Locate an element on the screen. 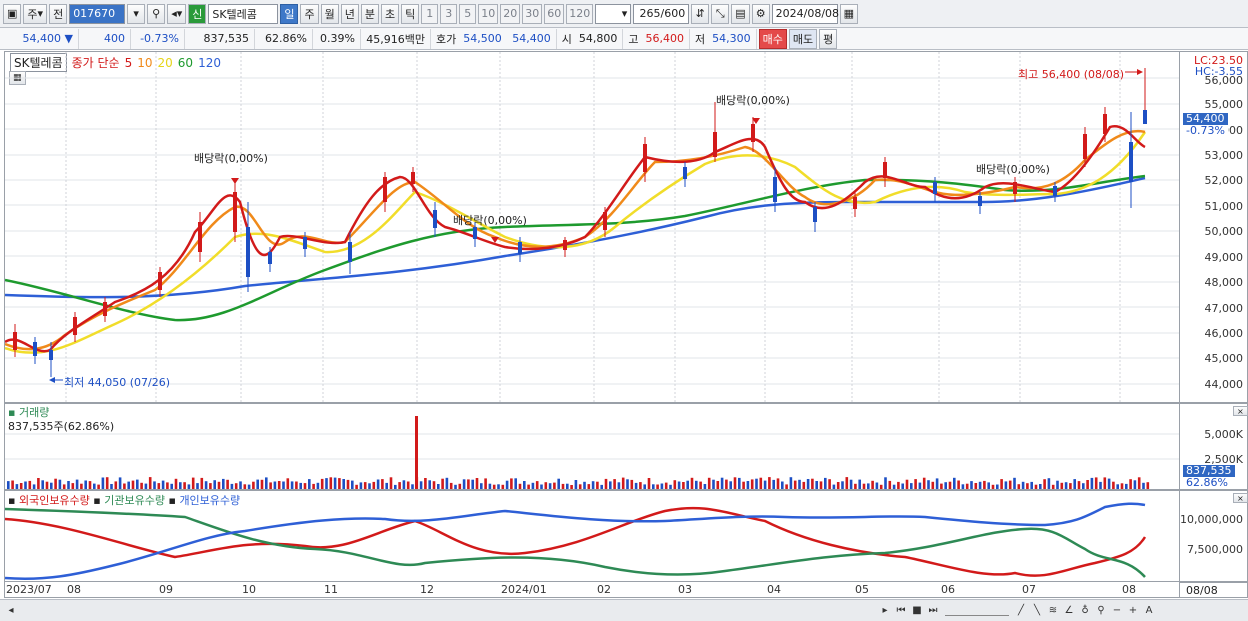  interval-5: 5 is located at coordinates (468, 13).